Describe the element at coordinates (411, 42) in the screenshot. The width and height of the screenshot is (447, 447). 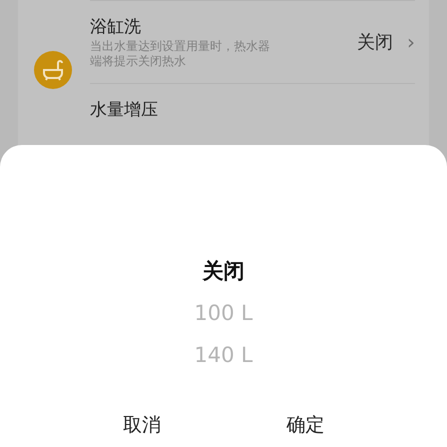
I see `chevron-icon: ›` at that location.